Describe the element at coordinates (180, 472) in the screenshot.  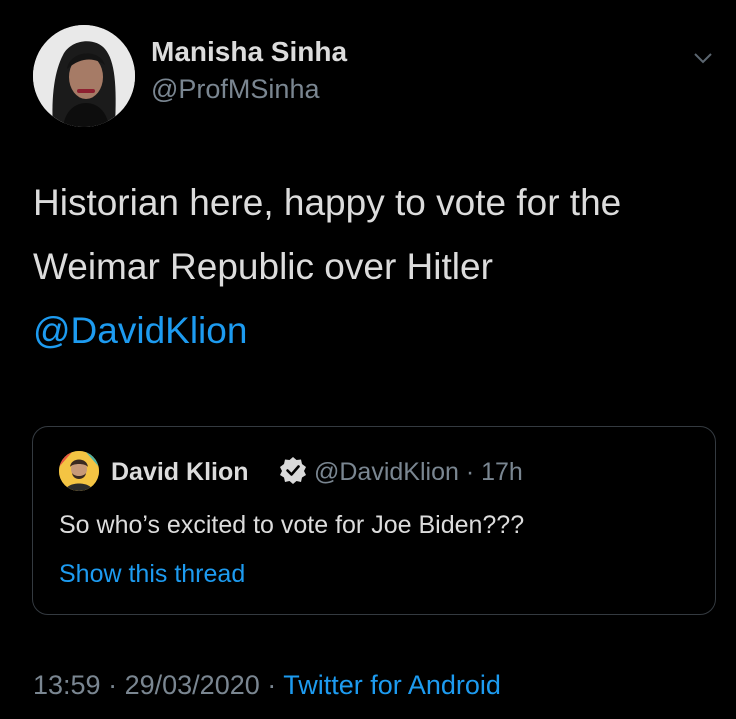
I see `quoted-author-name: David Klion` at that location.